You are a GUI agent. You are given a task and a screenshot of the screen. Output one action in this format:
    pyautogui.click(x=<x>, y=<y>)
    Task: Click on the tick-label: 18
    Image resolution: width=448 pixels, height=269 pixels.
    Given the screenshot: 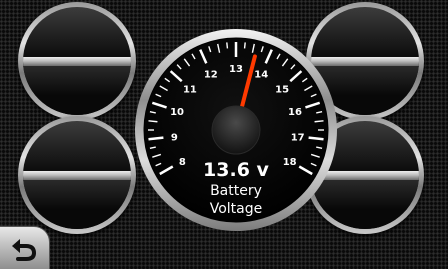 What is the action you would take?
    pyautogui.click(x=290, y=162)
    